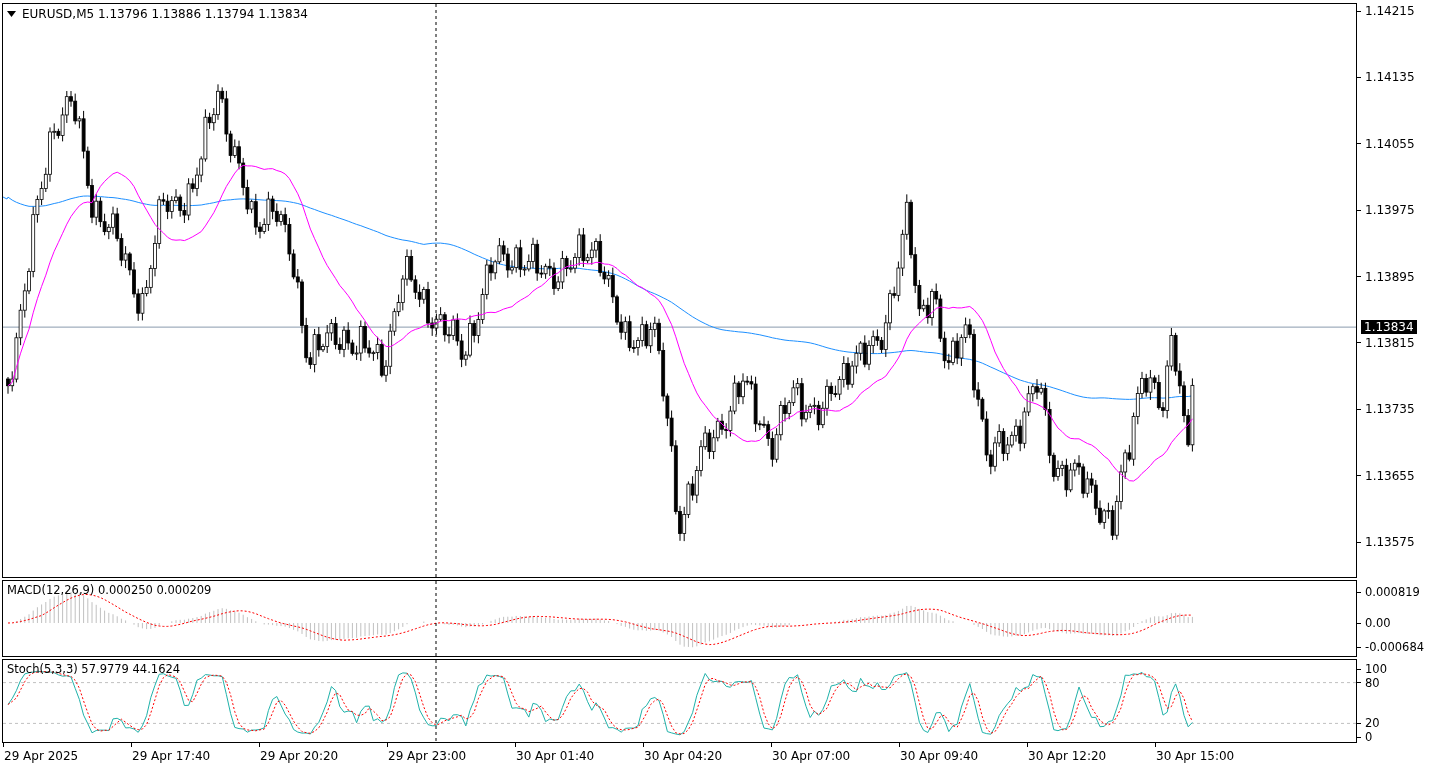 Image resolution: width=1430 pixels, height=771 pixels. I want to click on time-label: 30 Apr 12:20, so click(1067, 755).